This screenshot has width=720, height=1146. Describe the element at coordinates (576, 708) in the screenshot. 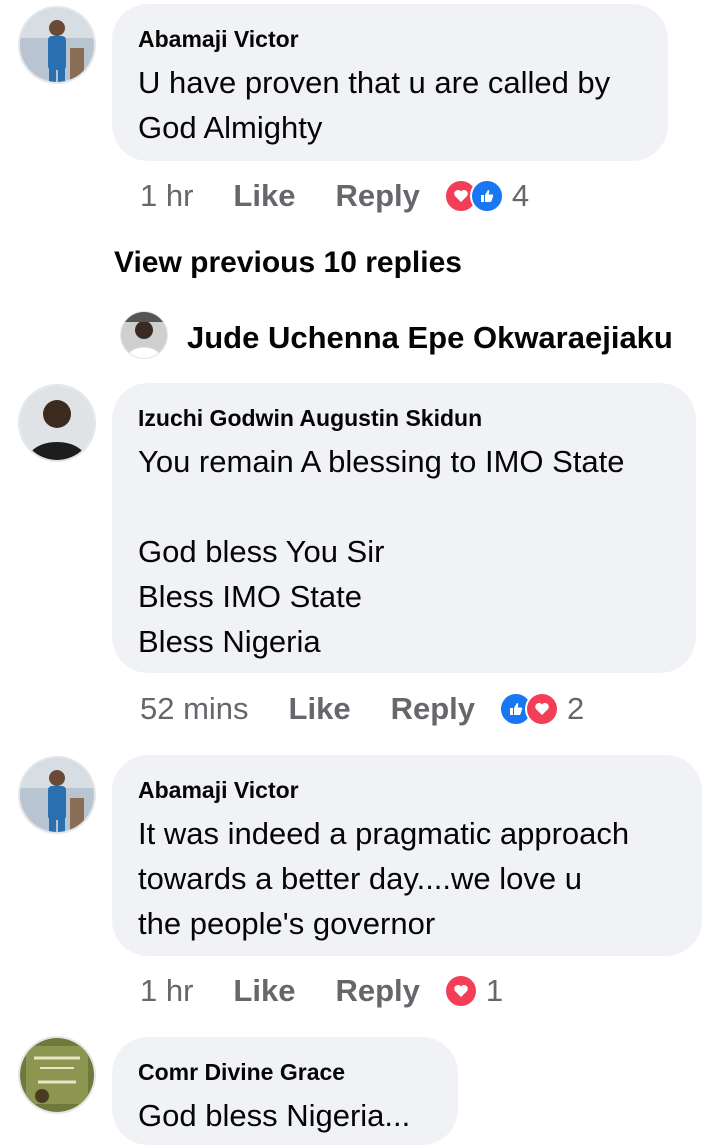

I see `reaction-count: 2` at that location.